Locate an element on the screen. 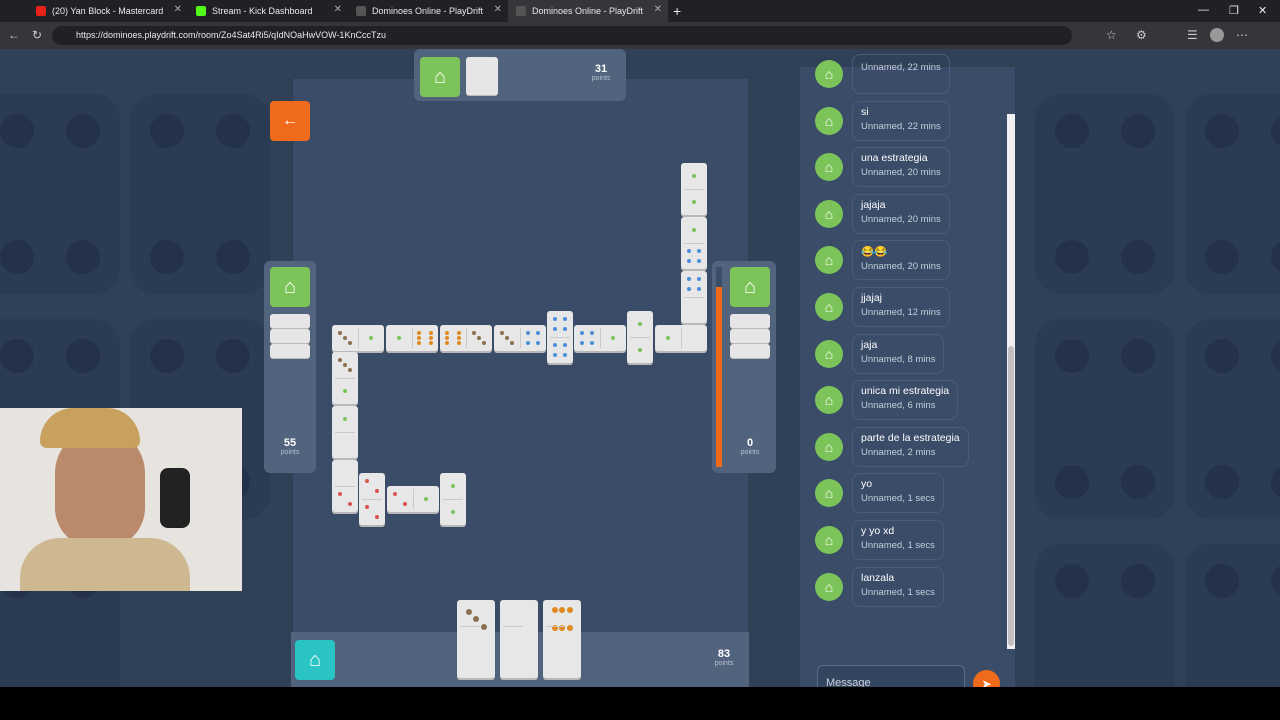 The width and height of the screenshot is (1280, 720). tab-dominoes-1: Dominoes Online - PlayDrift ✕ is located at coordinates (428, 11).